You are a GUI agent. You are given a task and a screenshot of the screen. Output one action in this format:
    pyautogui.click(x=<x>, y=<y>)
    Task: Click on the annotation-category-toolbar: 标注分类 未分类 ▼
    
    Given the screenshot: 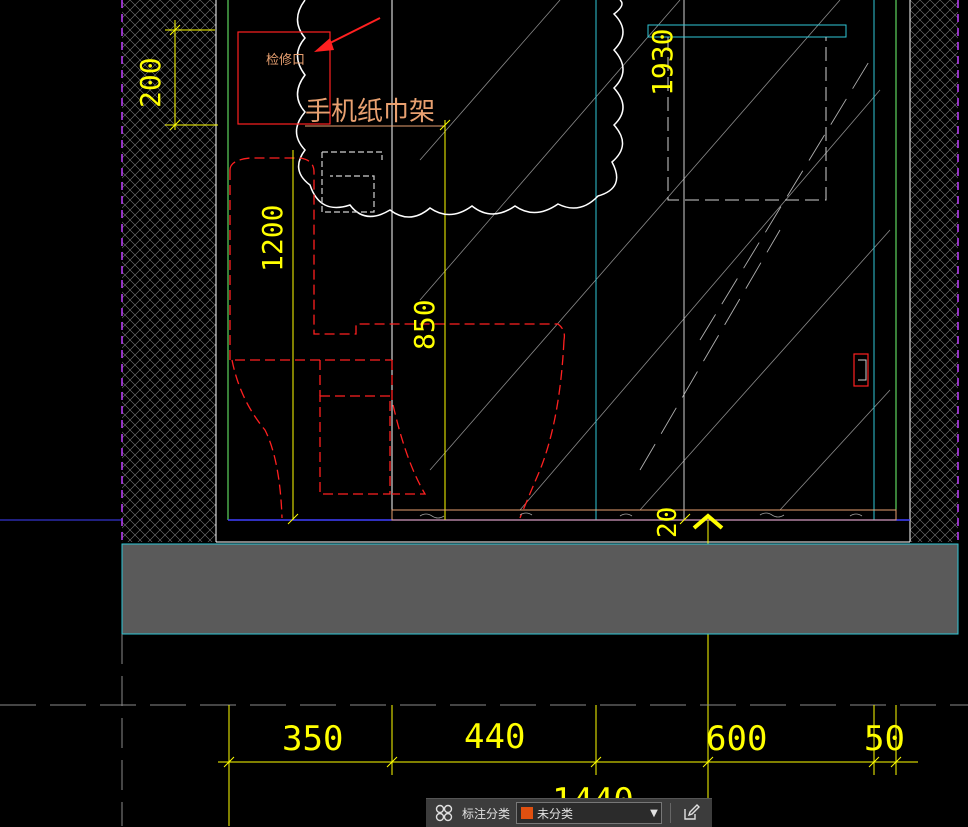 What is the action you would take?
    pyautogui.click(x=569, y=812)
    